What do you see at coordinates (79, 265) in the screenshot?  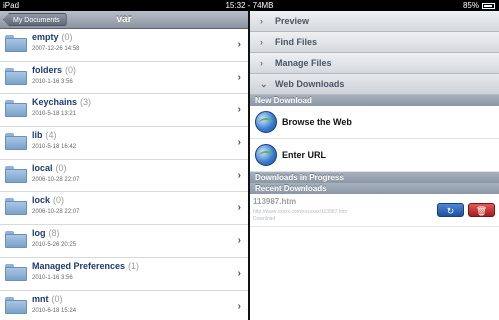 I see `folder-name: Managed Preferences` at bounding box center [79, 265].